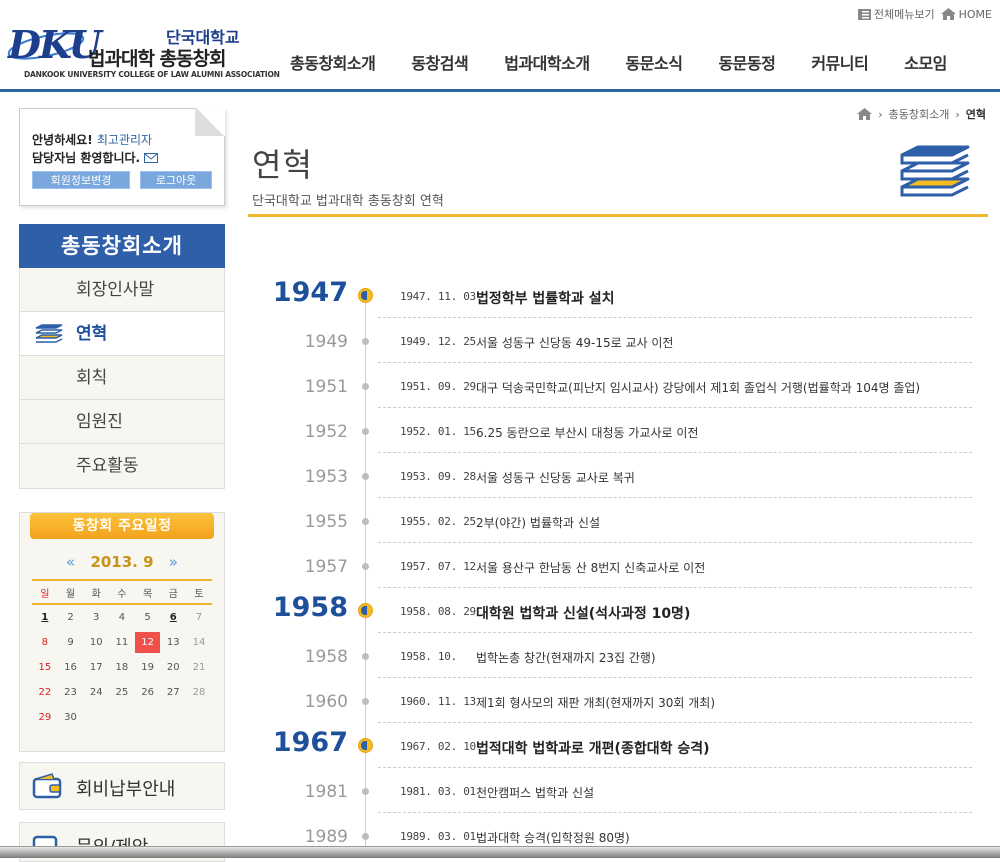  I want to click on timeline-date: 1951. 09. 29, so click(438, 386).